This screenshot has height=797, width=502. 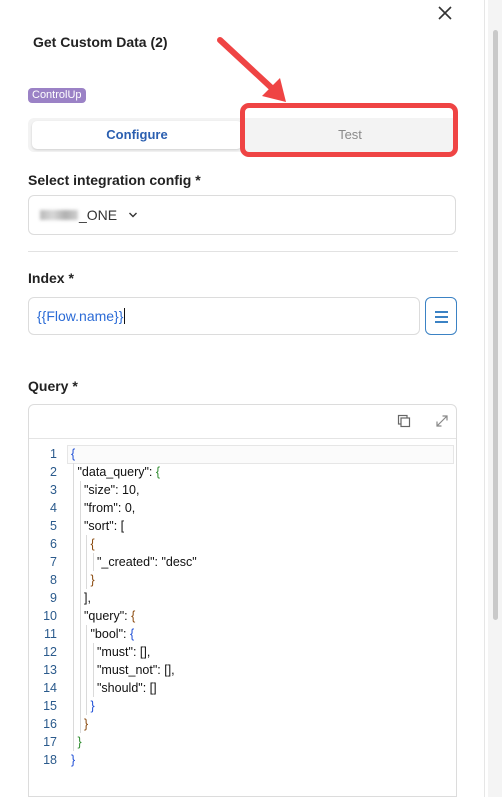 I want to click on close-icon, so click(x=445, y=13).